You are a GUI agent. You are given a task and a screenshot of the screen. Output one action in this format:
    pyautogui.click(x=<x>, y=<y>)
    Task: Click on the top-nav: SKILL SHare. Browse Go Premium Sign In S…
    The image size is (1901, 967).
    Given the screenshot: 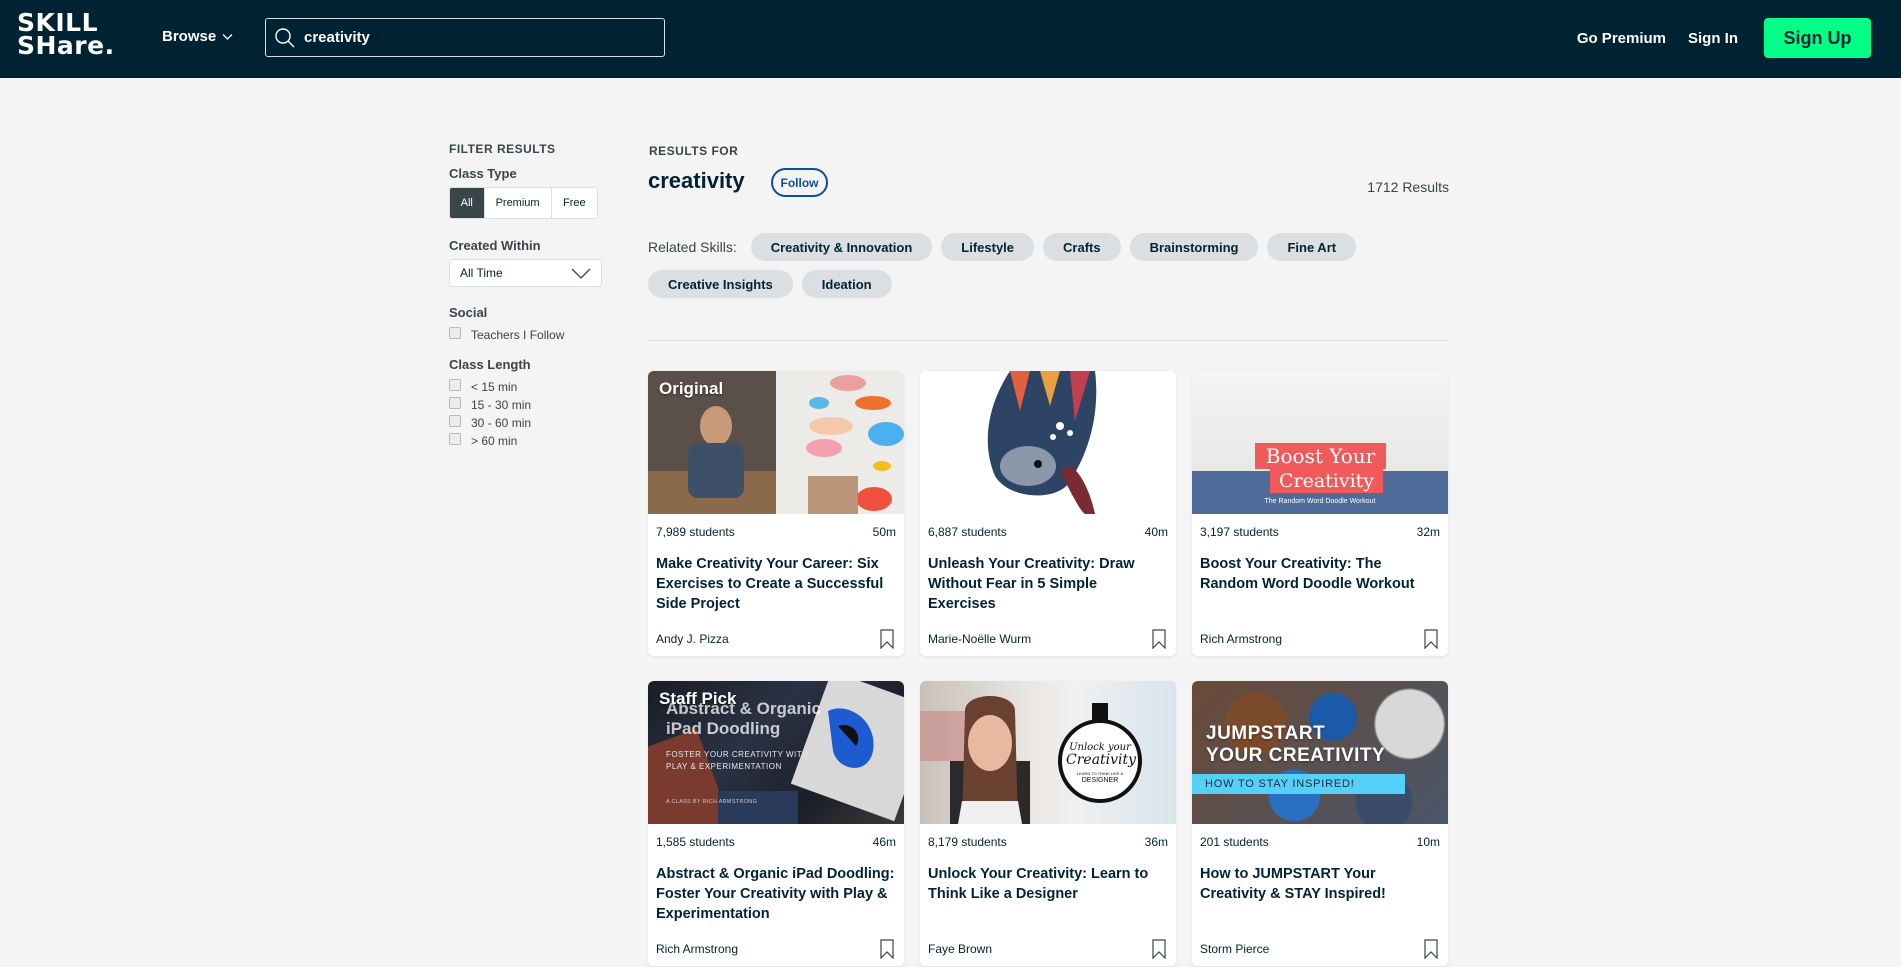 What is the action you would take?
    pyautogui.click(x=950, y=39)
    